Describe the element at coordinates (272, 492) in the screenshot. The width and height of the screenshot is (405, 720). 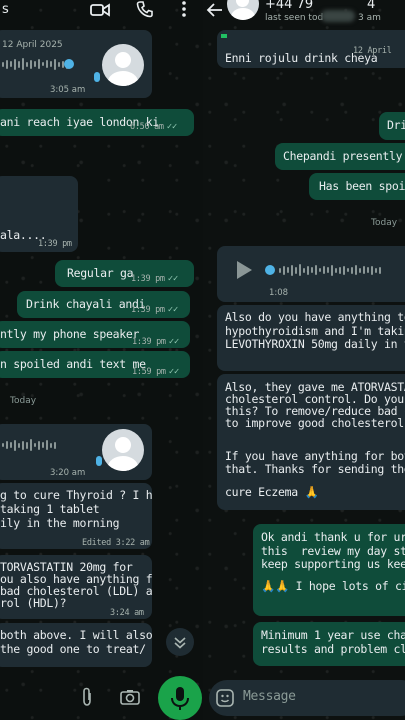
I see `message-text: cure Eczema 🙏` at that location.